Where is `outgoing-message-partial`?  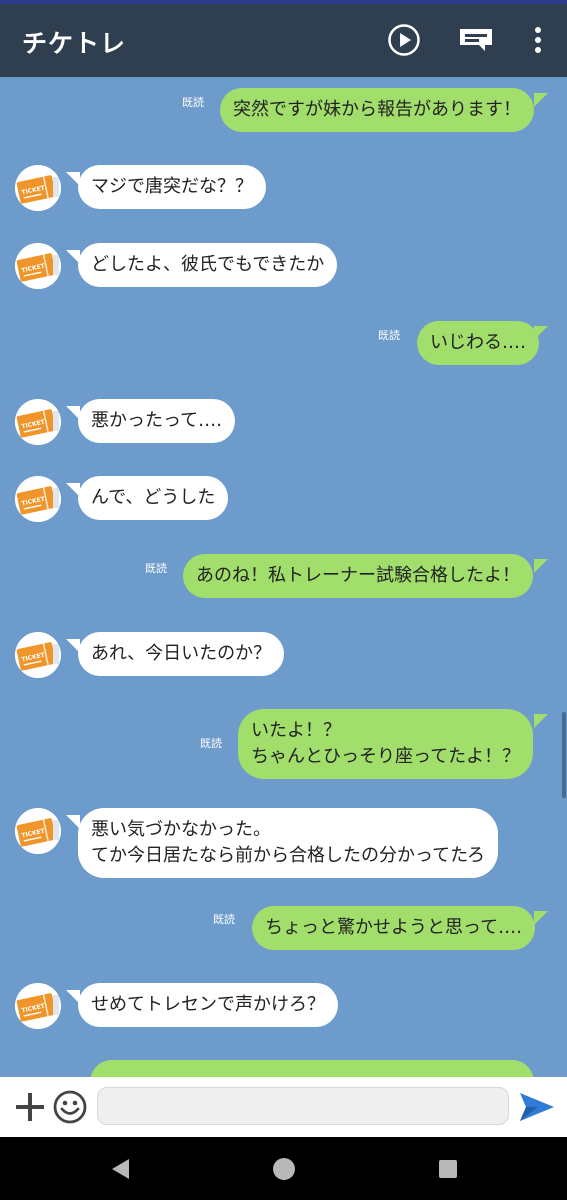 outgoing-message-partial is located at coordinates (312, 1068).